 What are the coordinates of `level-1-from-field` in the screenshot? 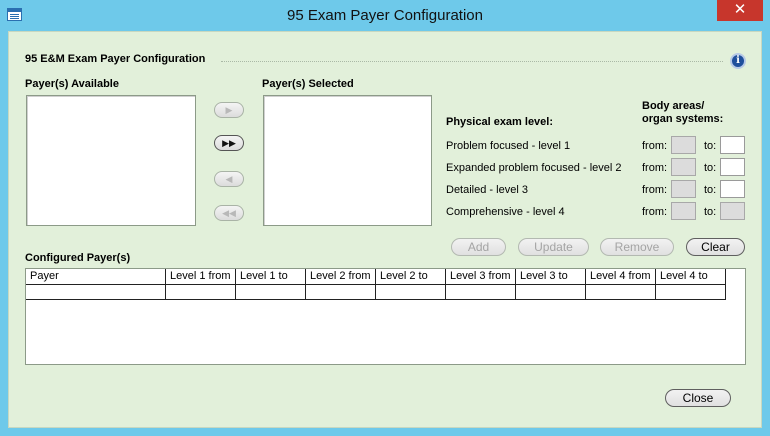 It's located at (683, 145).